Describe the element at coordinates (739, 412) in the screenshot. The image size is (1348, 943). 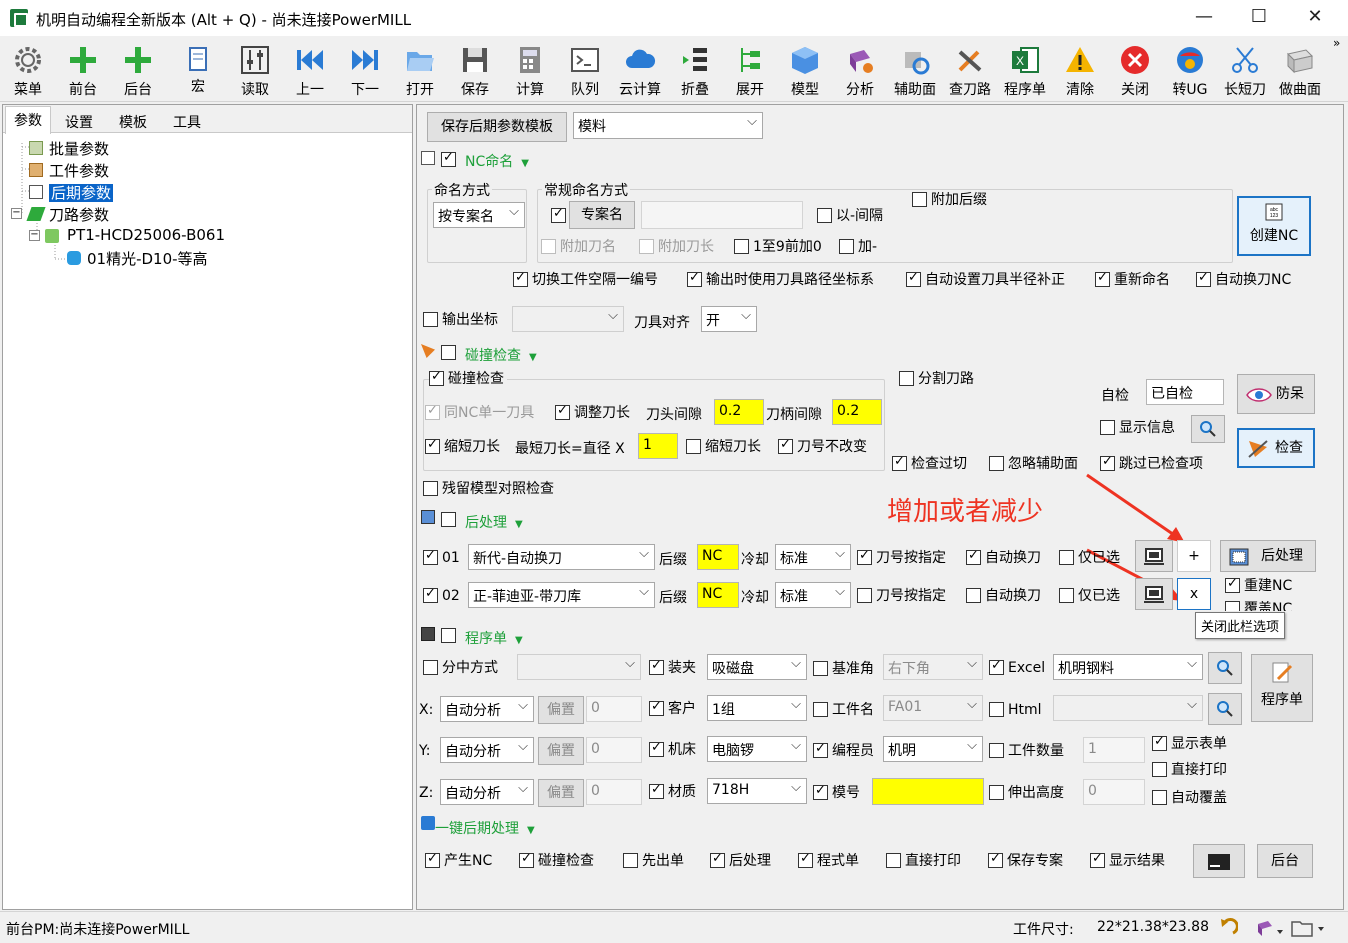
I see `head-gap-field: 0.2` at that location.